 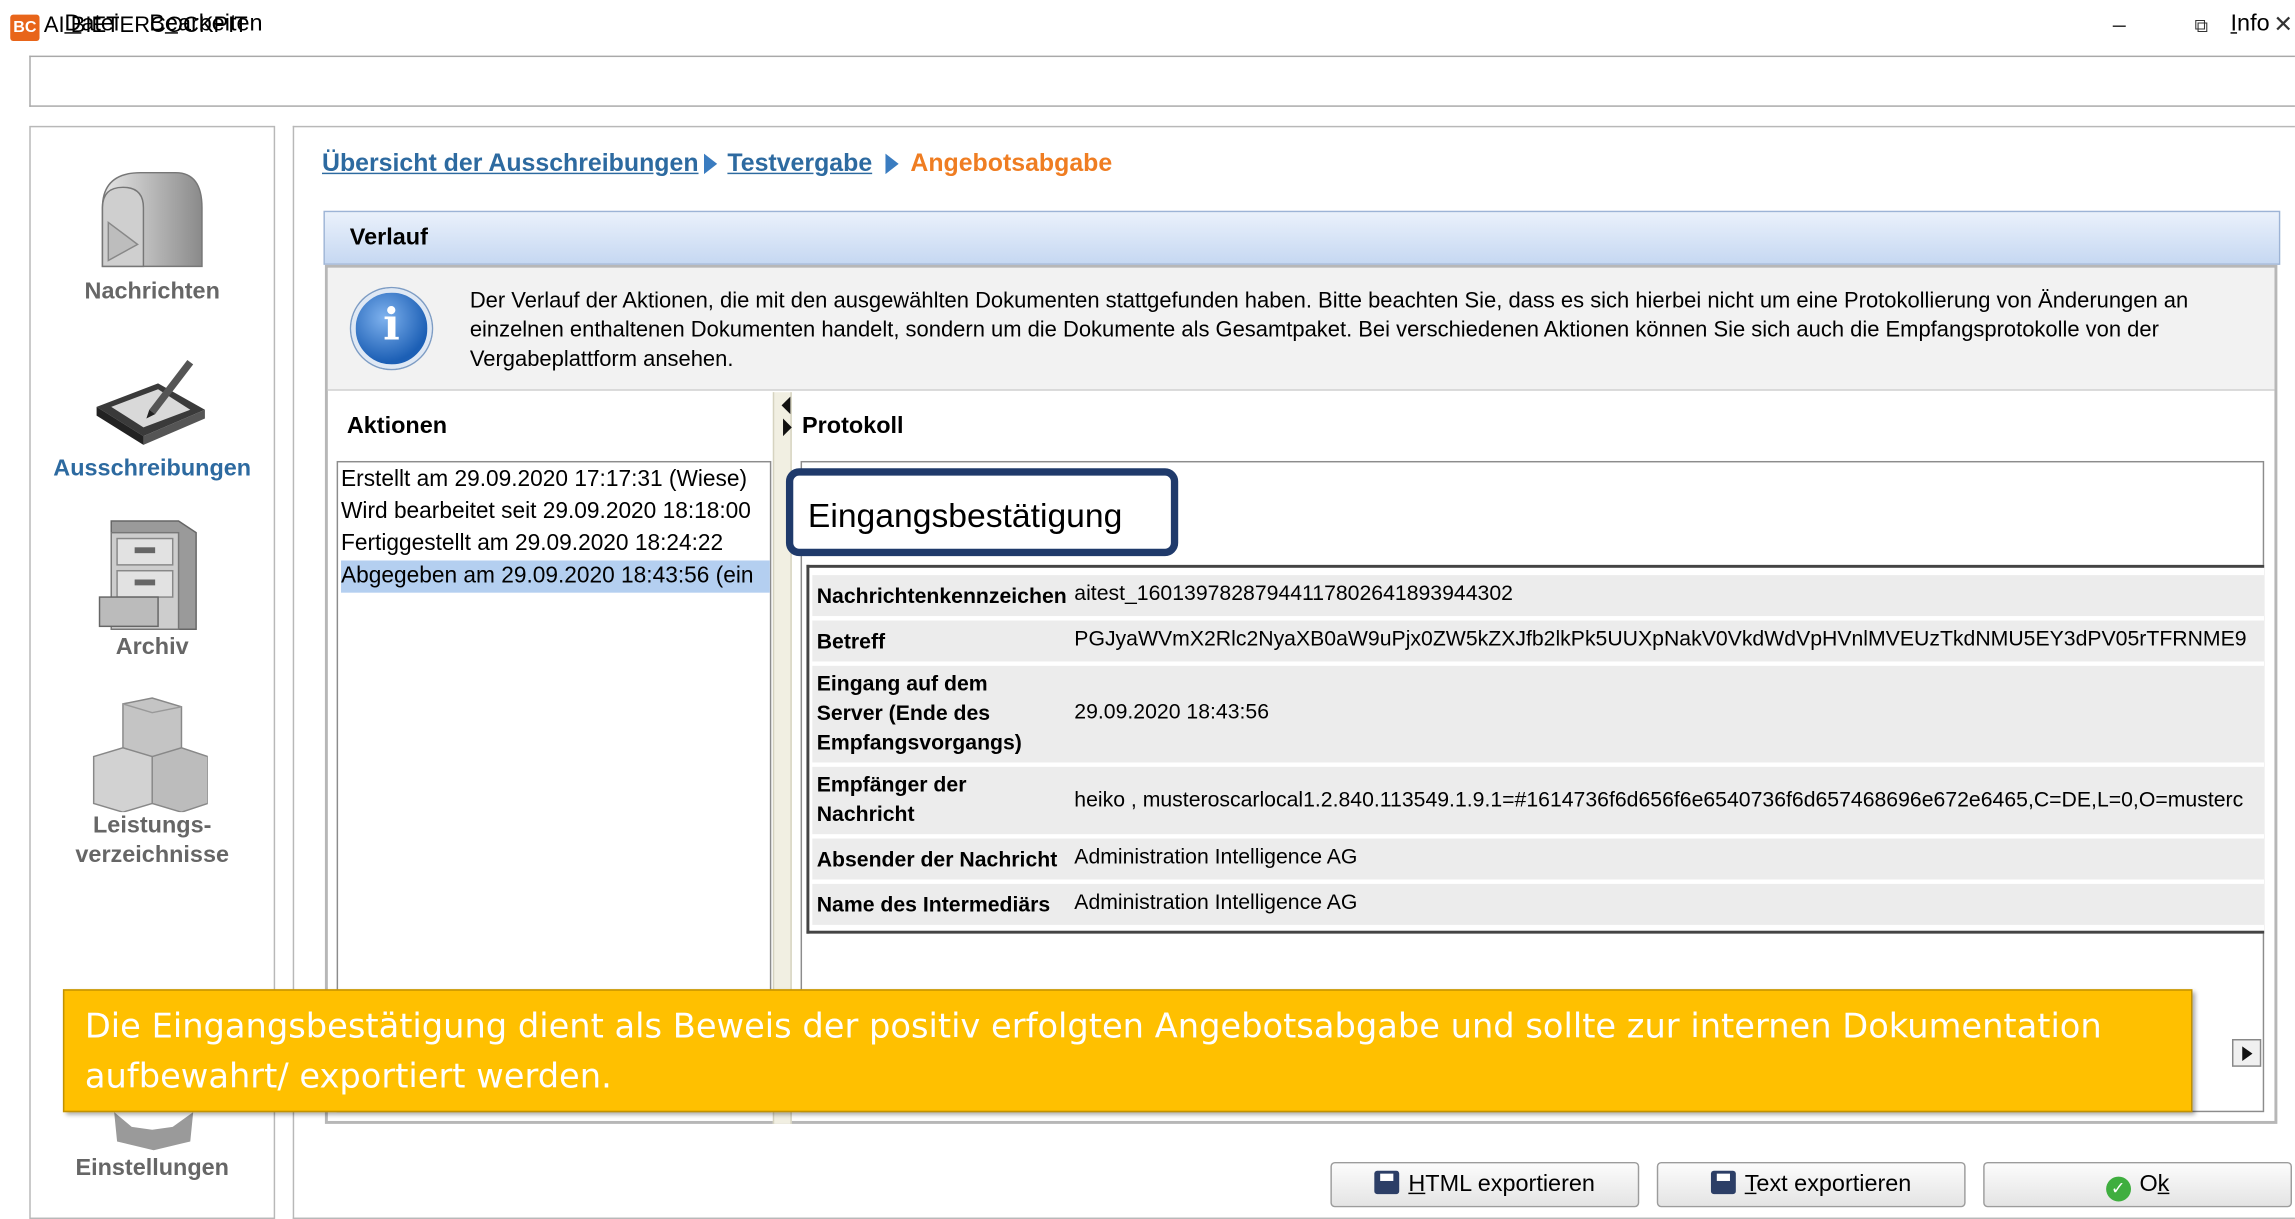 What do you see at coordinates (555, 544) in the screenshot?
I see `aktion-item-fertiggestellt: Fertiggestellt am 29.09.2020 18:24:22` at bounding box center [555, 544].